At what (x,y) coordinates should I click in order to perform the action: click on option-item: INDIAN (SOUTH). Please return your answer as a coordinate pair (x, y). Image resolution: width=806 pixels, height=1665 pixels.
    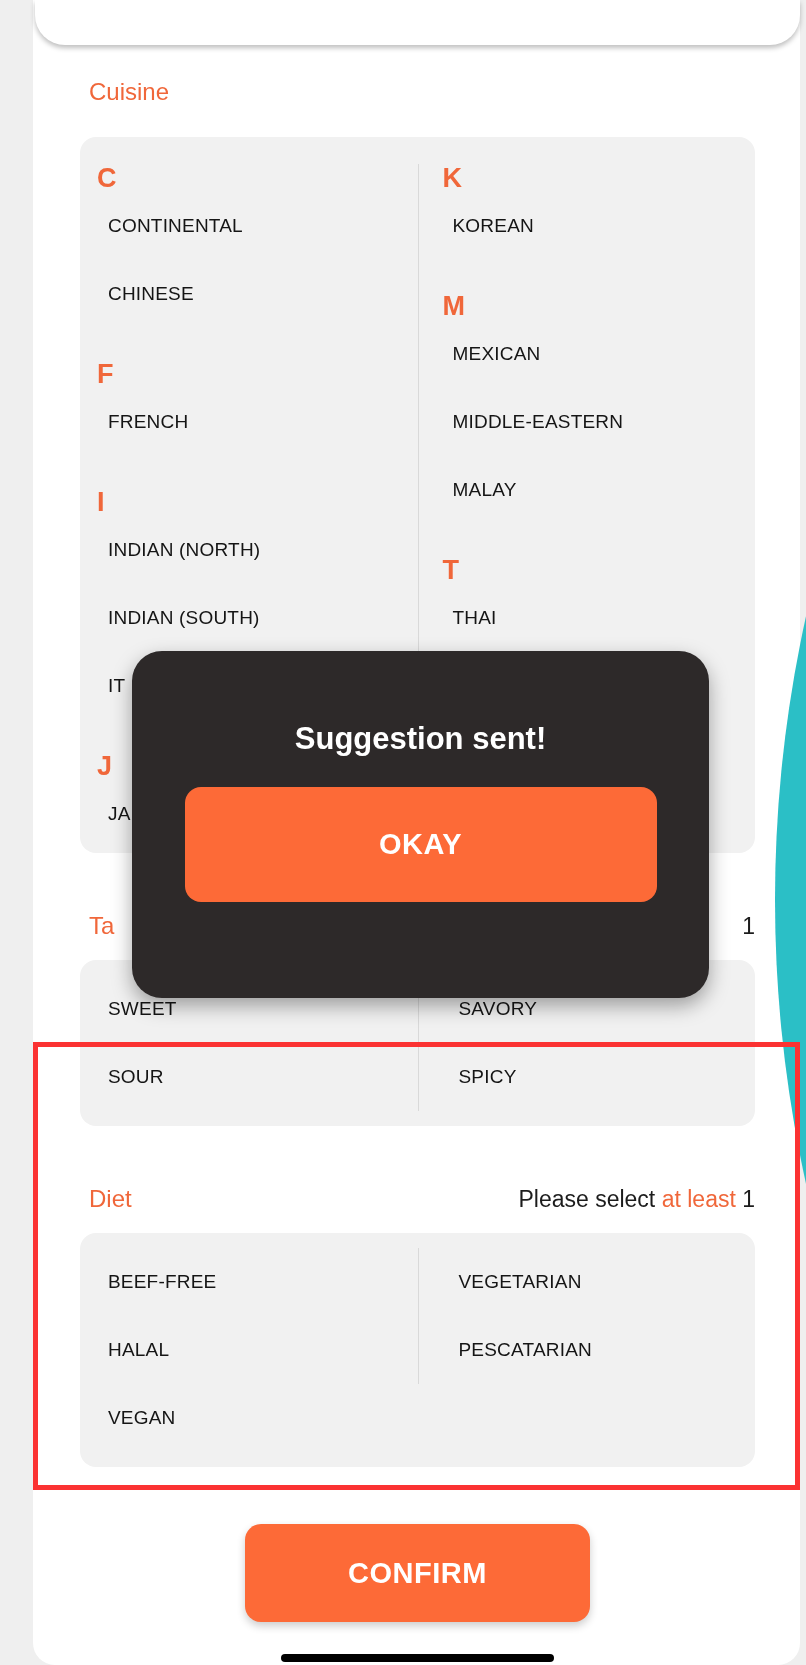
    Looking at the image, I should click on (184, 618).